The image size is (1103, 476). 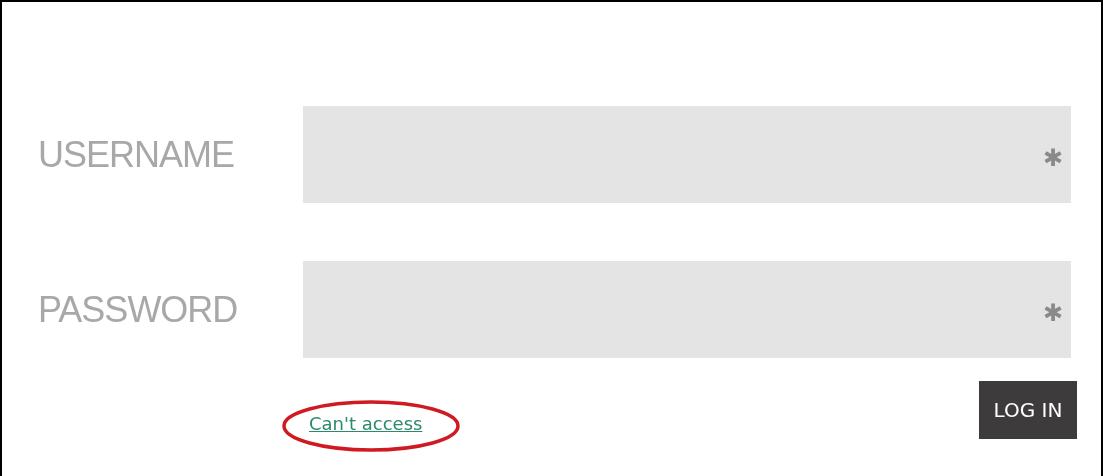 What do you see at coordinates (138, 309) in the screenshot?
I see `field-label: PASSWORD` at bounding box center [138, 309].